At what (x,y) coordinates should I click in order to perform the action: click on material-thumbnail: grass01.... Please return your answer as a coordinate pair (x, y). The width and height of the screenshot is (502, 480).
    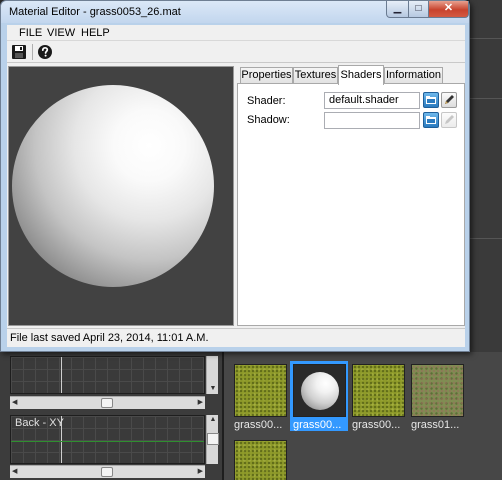
    Looking at the image, I should click on (440, 397).